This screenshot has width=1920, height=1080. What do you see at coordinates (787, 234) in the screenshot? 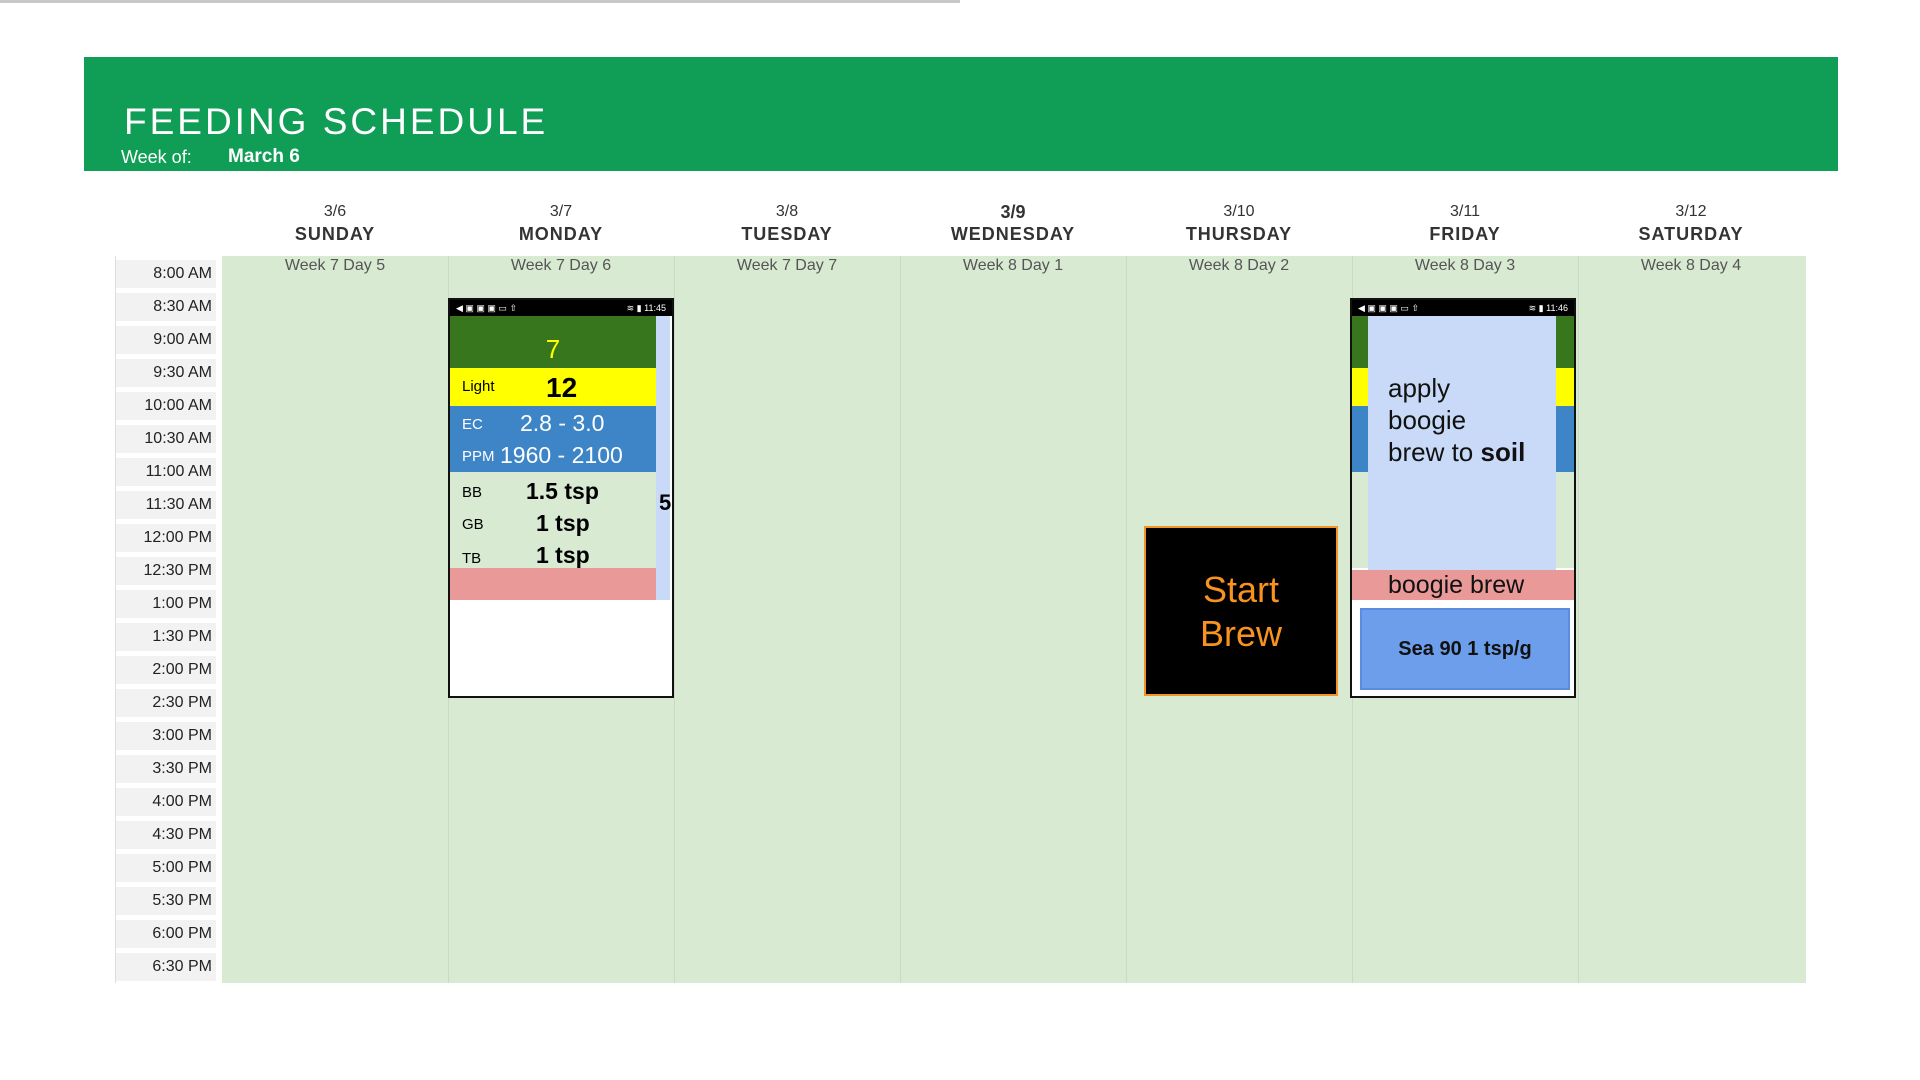
I see `day-name: TUESDAY` at bounding box center [787, 234].